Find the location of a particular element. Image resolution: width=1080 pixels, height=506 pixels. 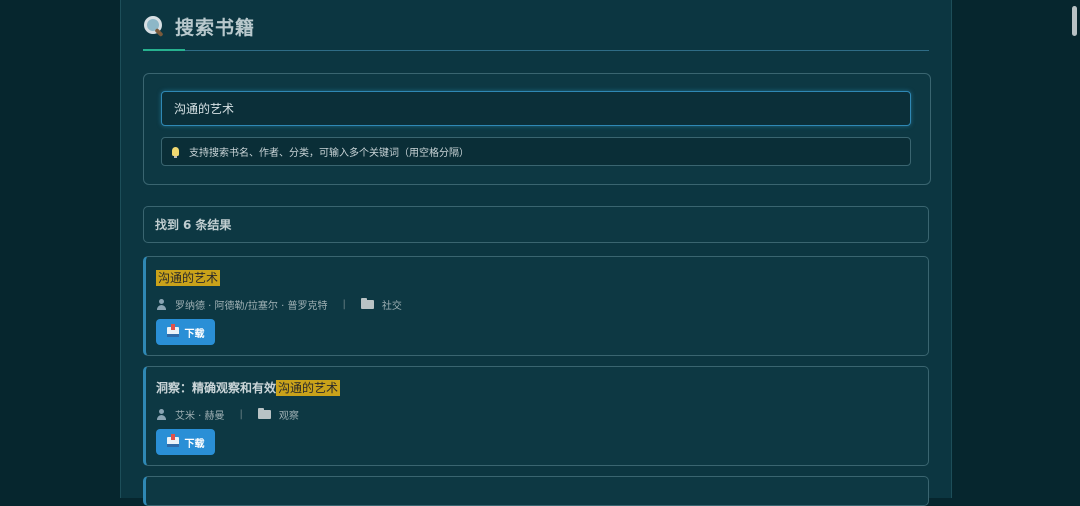

book-meta: 艾米 · 赫曼 | 观察 is located at coordinates (227, 414).